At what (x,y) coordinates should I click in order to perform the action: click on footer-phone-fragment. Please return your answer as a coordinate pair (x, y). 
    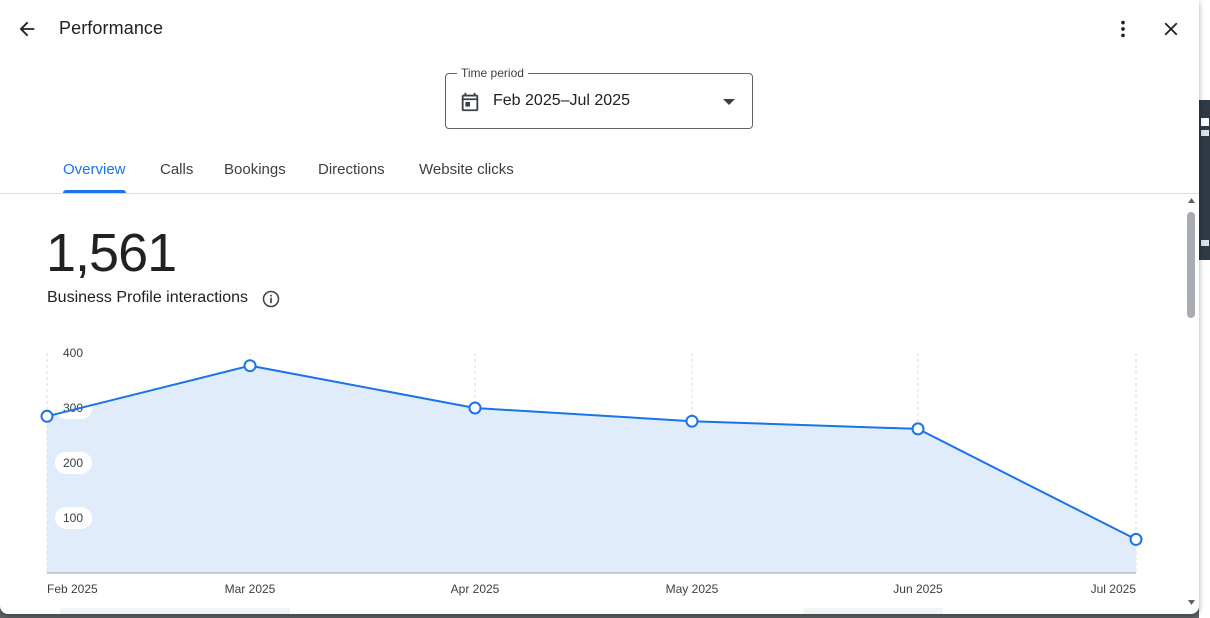
    Looking at the image, I should click on (873, 611).